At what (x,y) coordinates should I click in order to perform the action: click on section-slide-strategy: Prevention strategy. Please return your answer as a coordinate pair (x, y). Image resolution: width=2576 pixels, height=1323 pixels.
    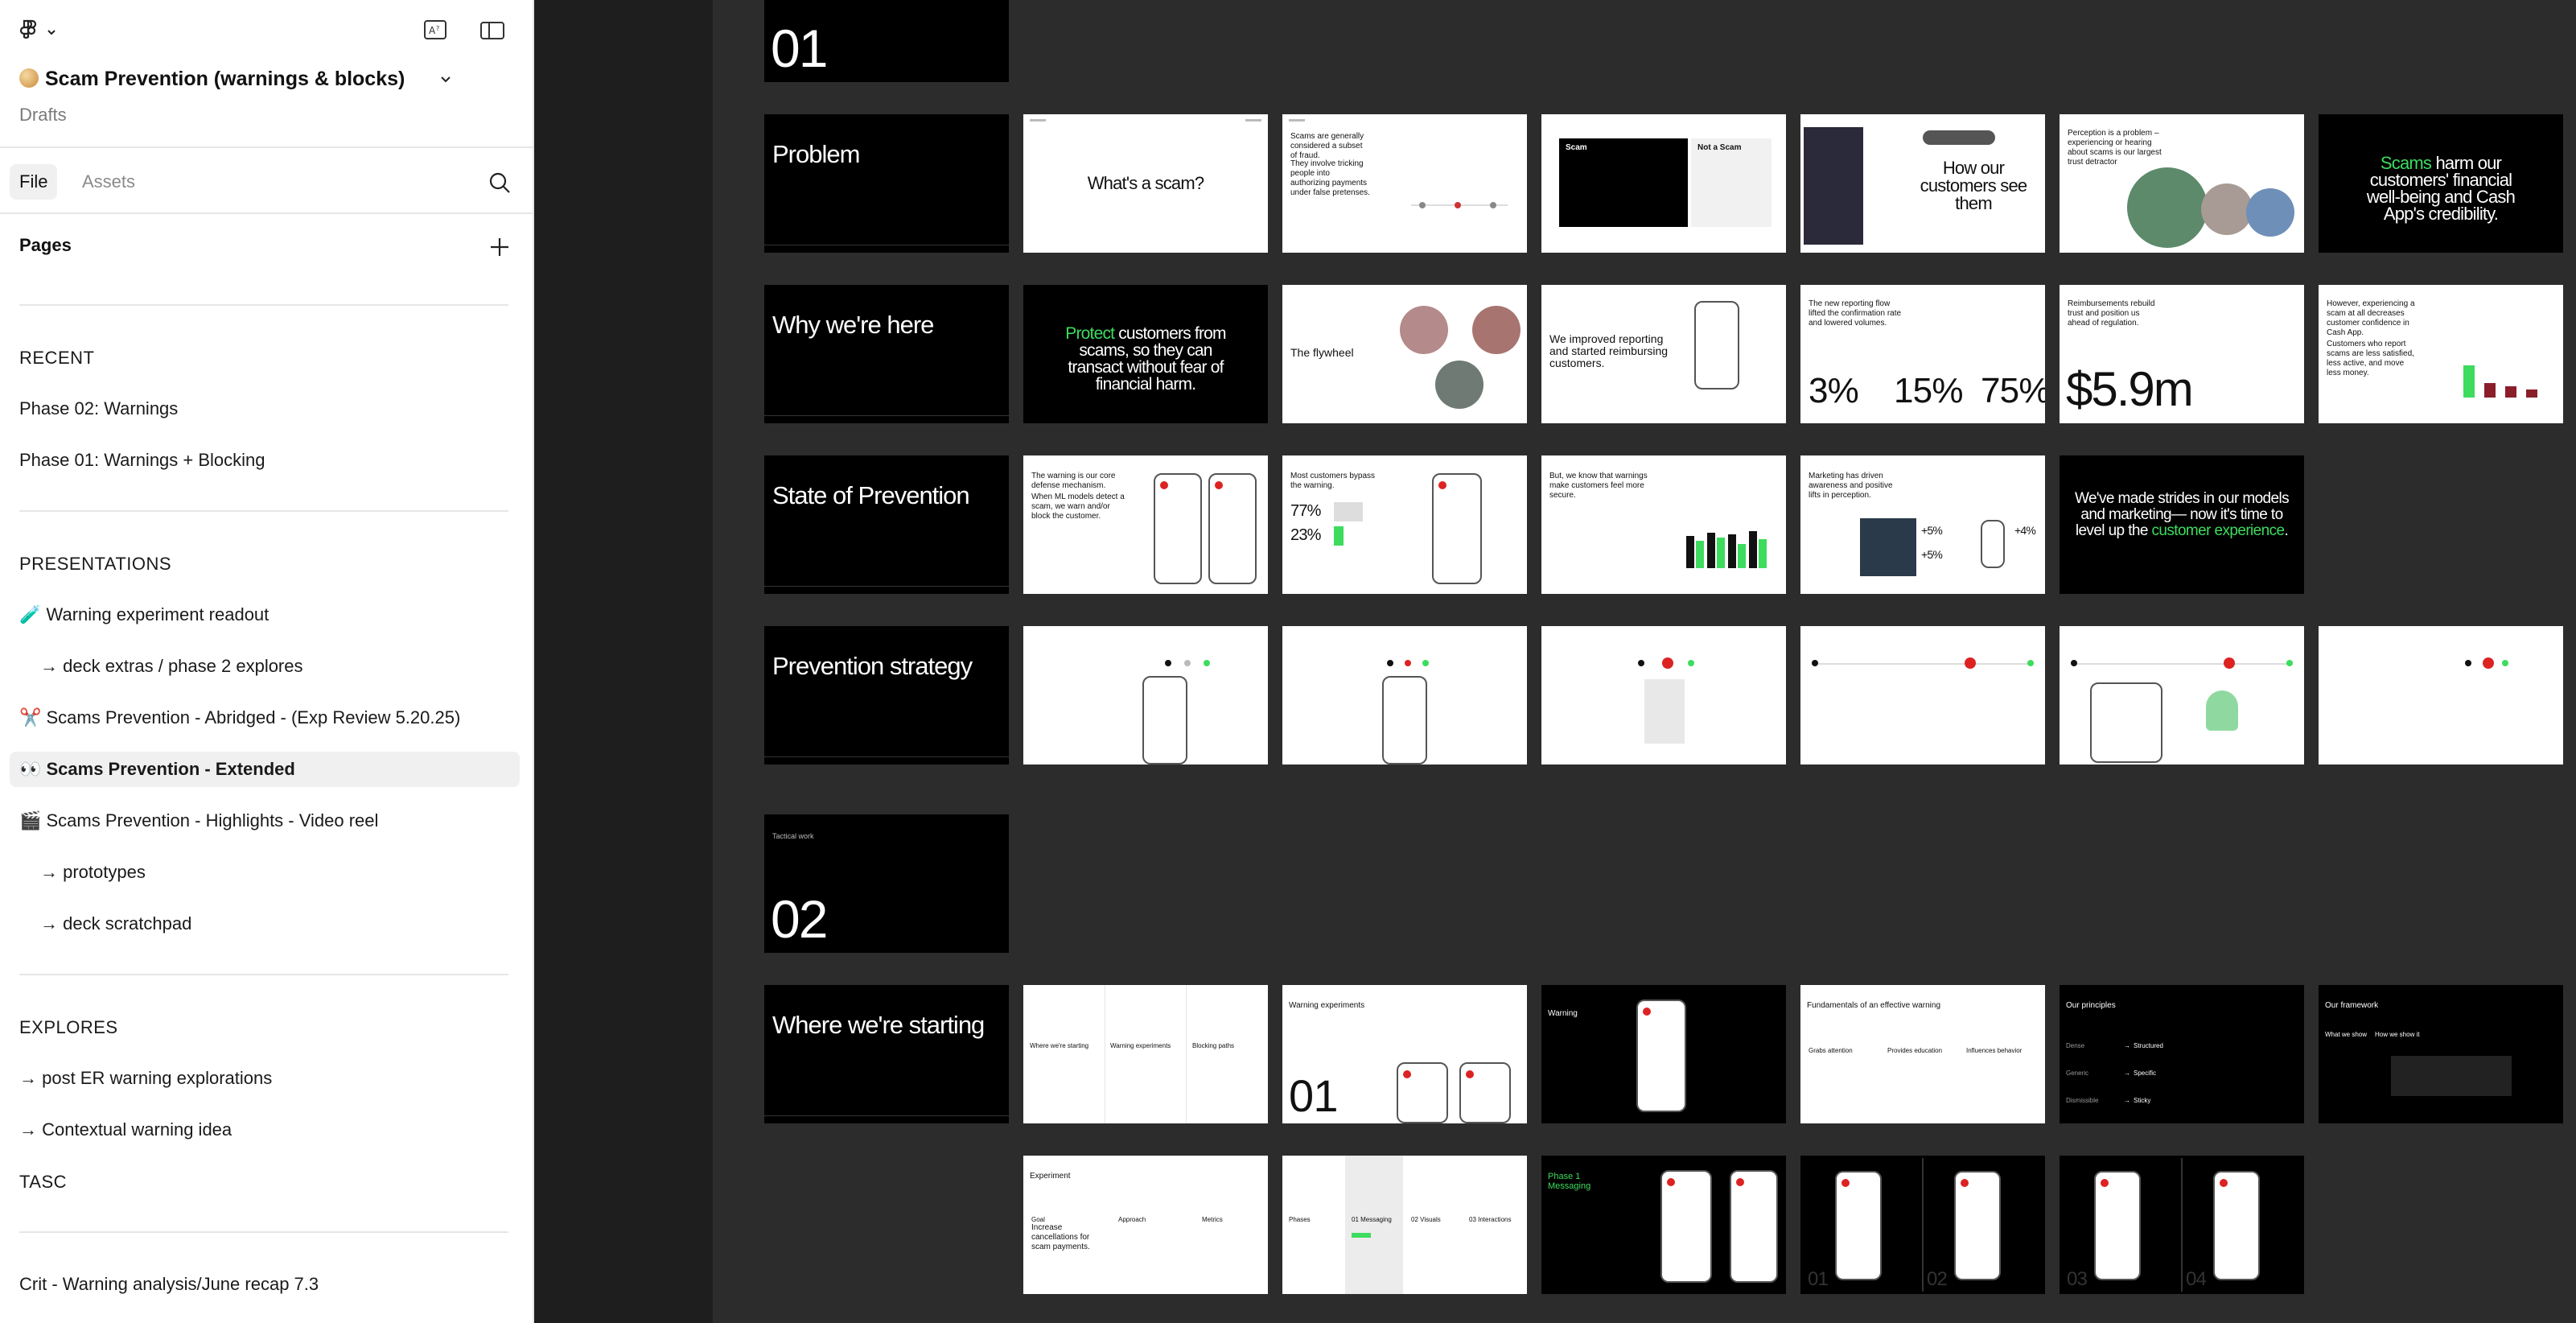
    Looking at the image, I should click on (886, 695).